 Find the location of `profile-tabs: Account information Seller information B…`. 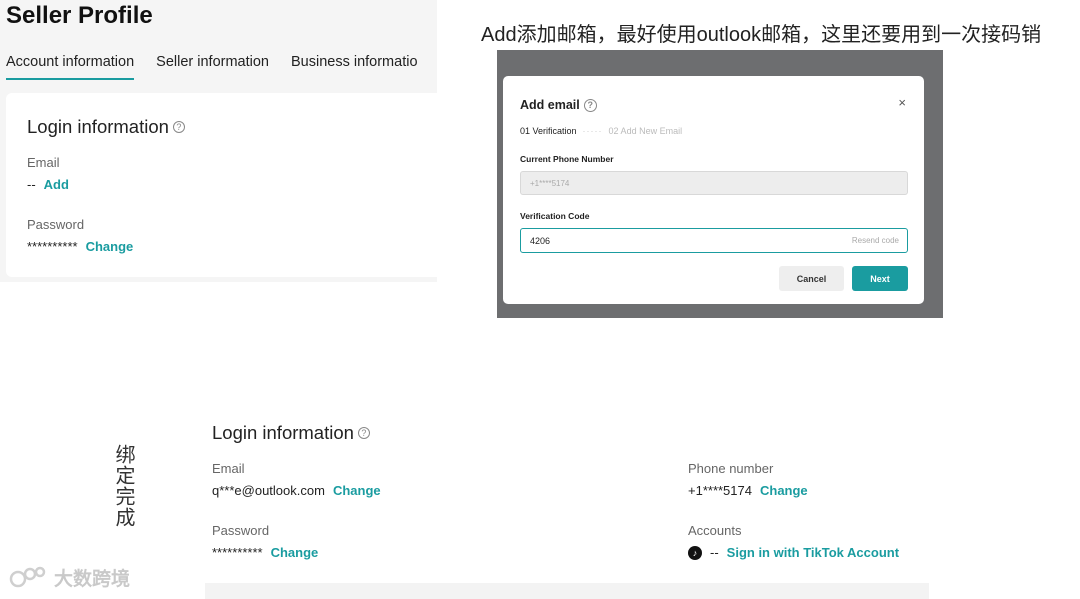

profile-tabs: Account information Seller information B… is located at coordinates (212, 67).